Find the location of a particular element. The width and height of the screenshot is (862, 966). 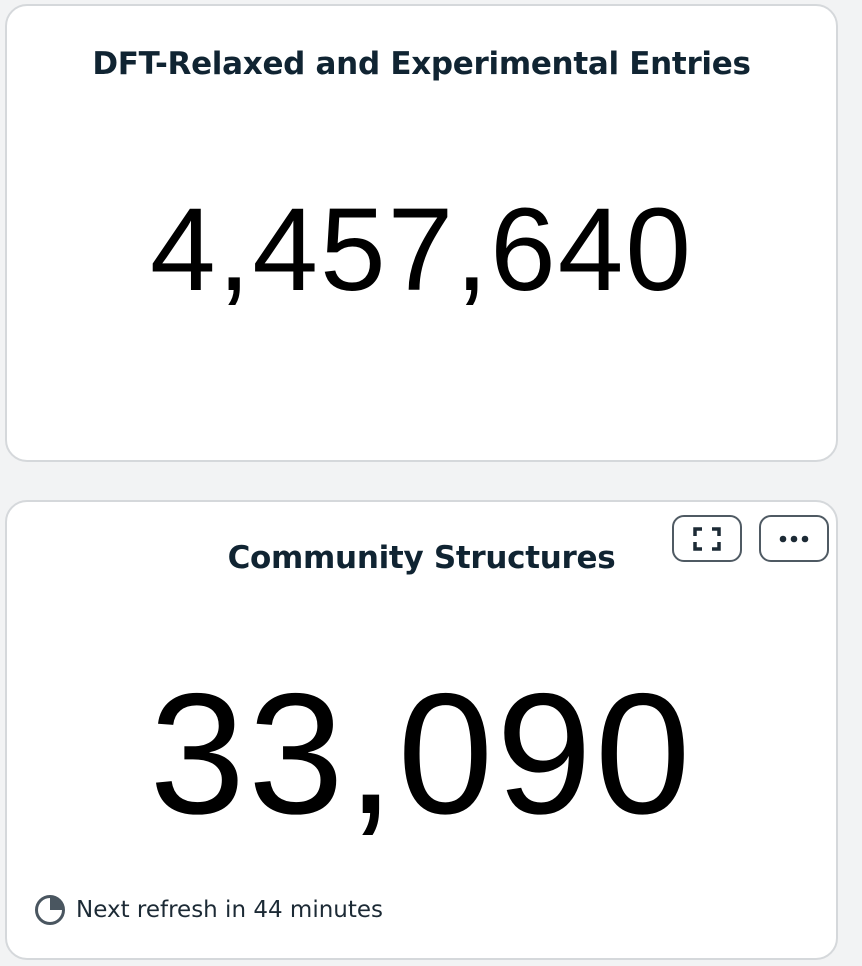

stat-value: 33,090 is located at coordinates (421, 754).